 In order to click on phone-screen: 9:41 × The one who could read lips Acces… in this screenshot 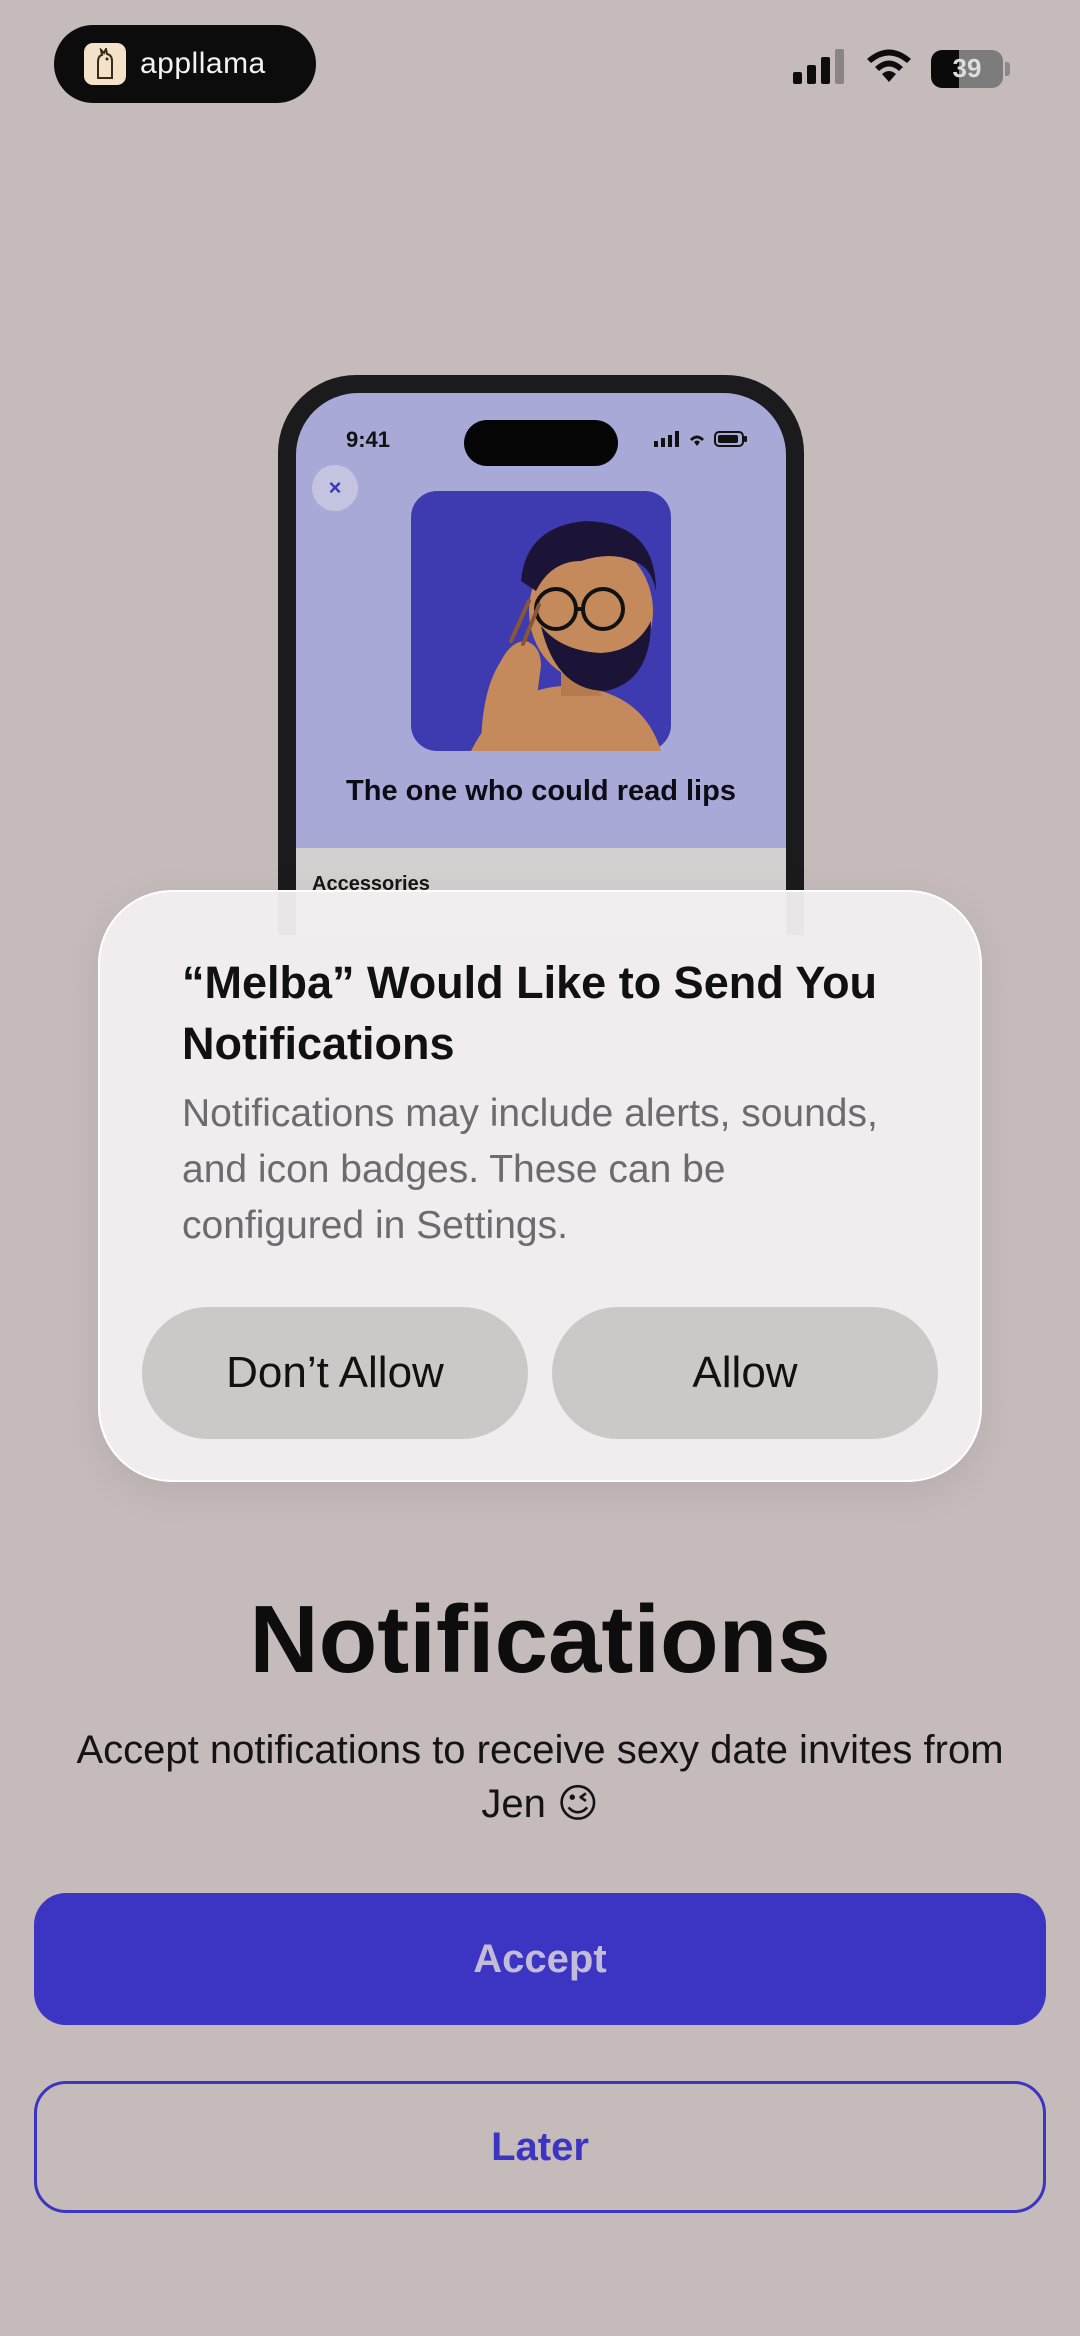, I will do `click(541, 664)`.